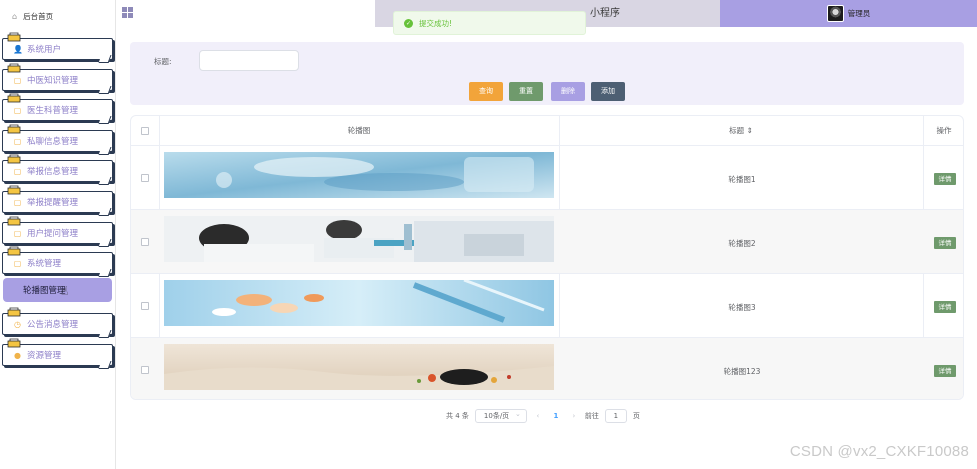 This screenshot has height=469, width=977. Describe the element at coordinates (57, 16) in the screenshot. I see `sidebar-home: ⌂ 后台首页` at that location.